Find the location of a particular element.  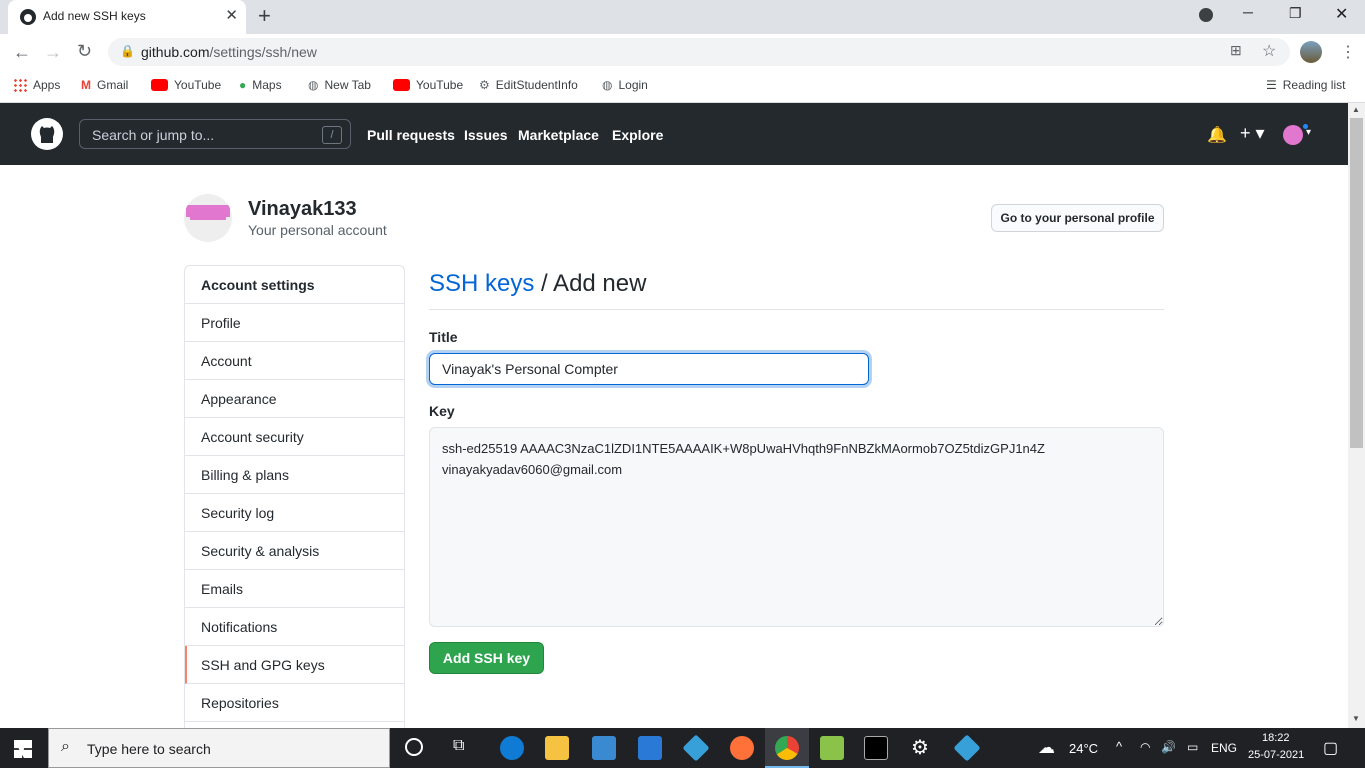

bookmark-star-icon: ☆ is located at coordinates (1269, 51).